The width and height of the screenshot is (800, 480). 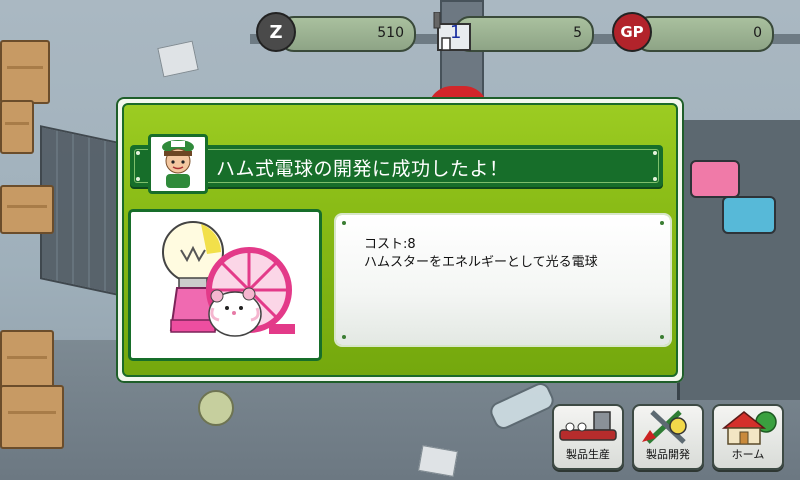 I want to click on factory-level-icon: 1, so click(x=454, y=31).